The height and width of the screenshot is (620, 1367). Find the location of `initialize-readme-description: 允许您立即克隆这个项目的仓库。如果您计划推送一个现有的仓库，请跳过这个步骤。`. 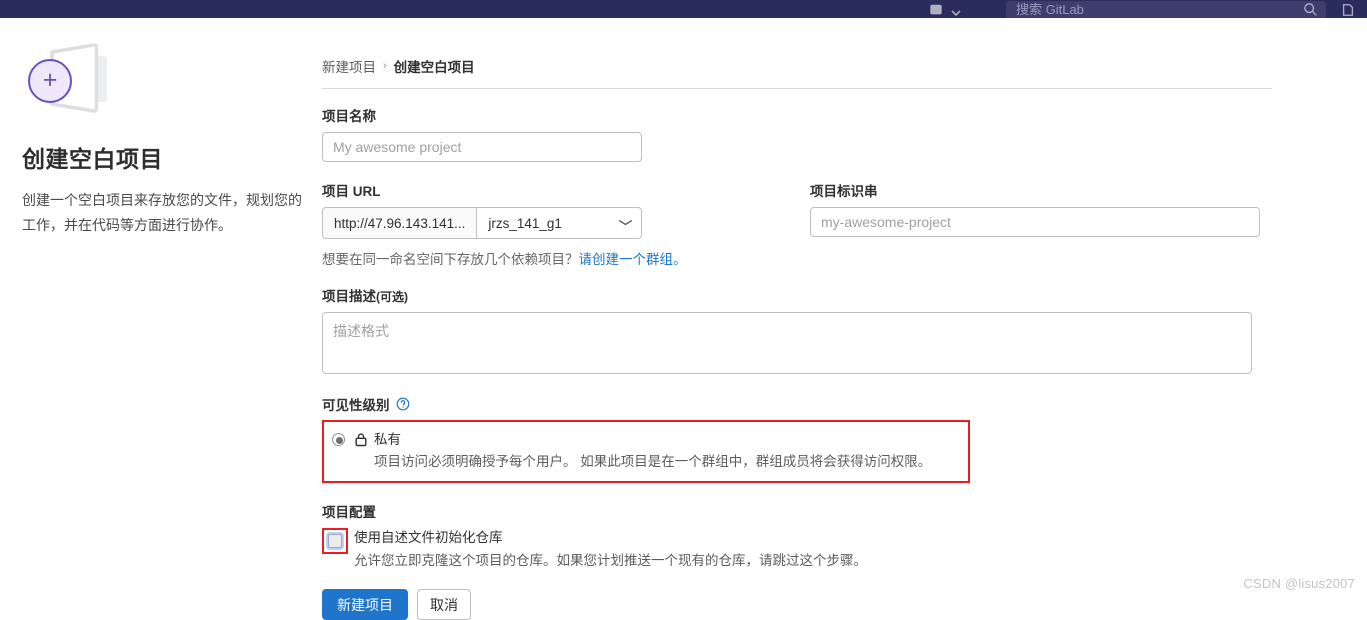

initialize-readme-description: 允许您立即克隆这个项目的仓库。如果您计划推送一个现有的仓库，请跳过这个步骤。 is located at coordinates (610, 560).